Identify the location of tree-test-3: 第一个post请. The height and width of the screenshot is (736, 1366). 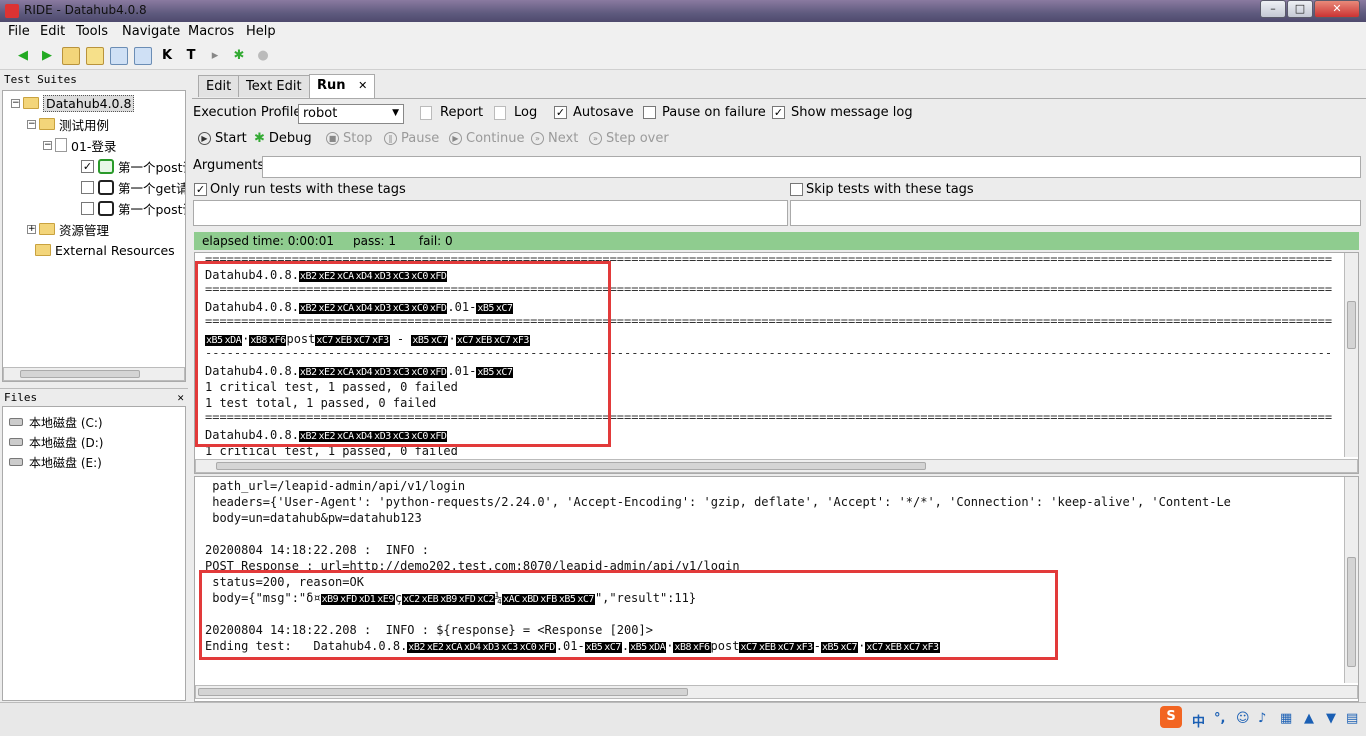
(133, 208).